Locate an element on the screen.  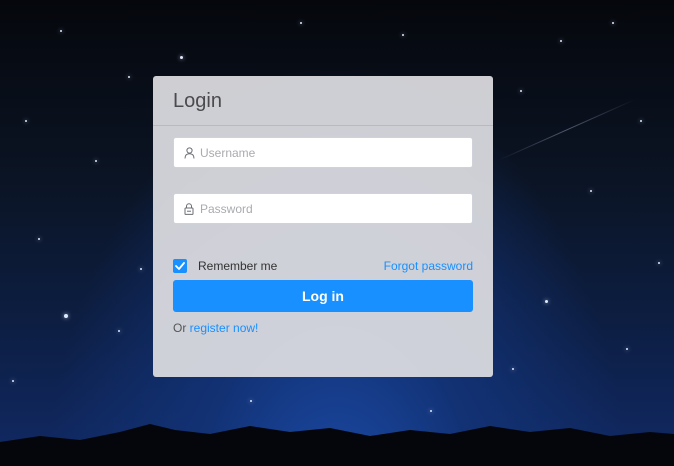
checkmark-icon is located at coordinates (180, 265).